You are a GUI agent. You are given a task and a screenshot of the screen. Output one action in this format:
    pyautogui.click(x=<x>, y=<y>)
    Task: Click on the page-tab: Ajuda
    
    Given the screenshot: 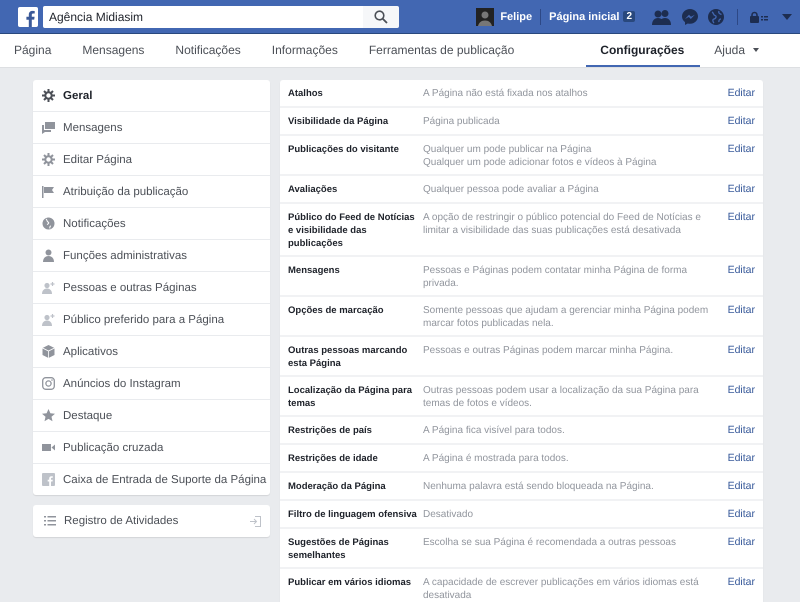 What is the action you would take?
    pyautogui.click(x=744, y=50)
    